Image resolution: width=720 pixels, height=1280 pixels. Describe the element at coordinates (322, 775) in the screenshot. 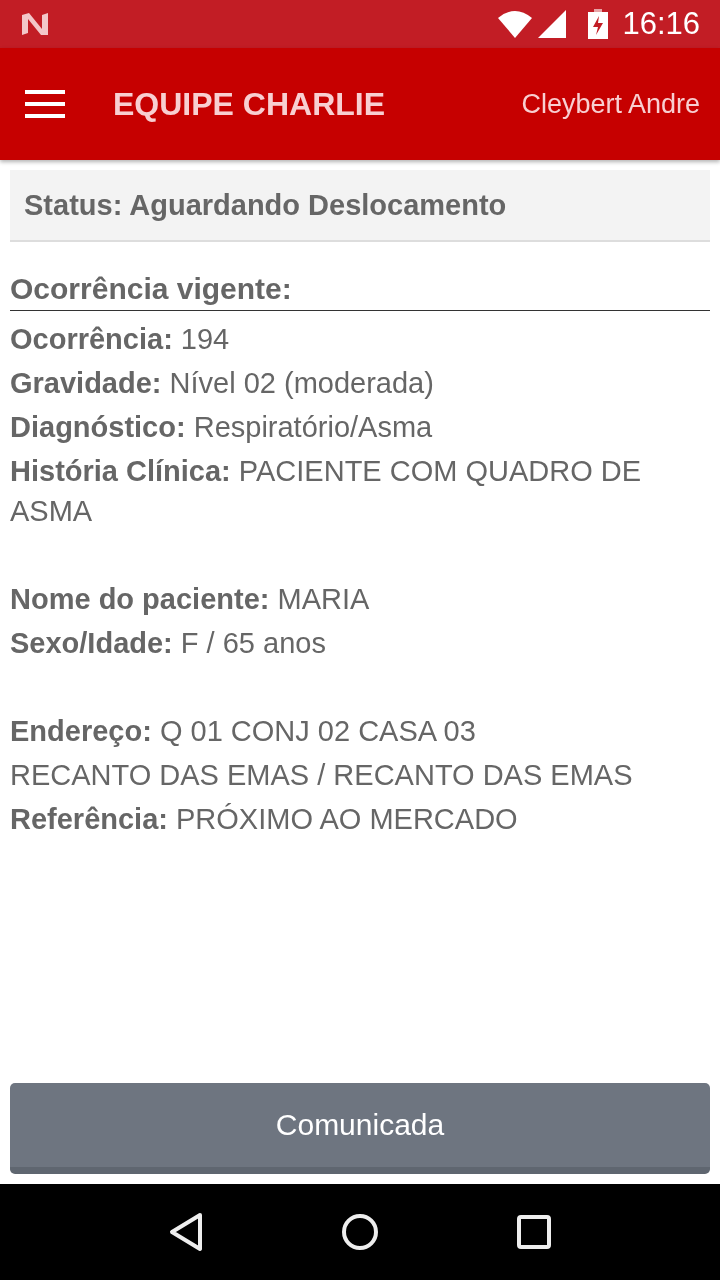

I see `detail-line: RECANTO DAS EMAS / RECANTO DAS EMAS` at that location.